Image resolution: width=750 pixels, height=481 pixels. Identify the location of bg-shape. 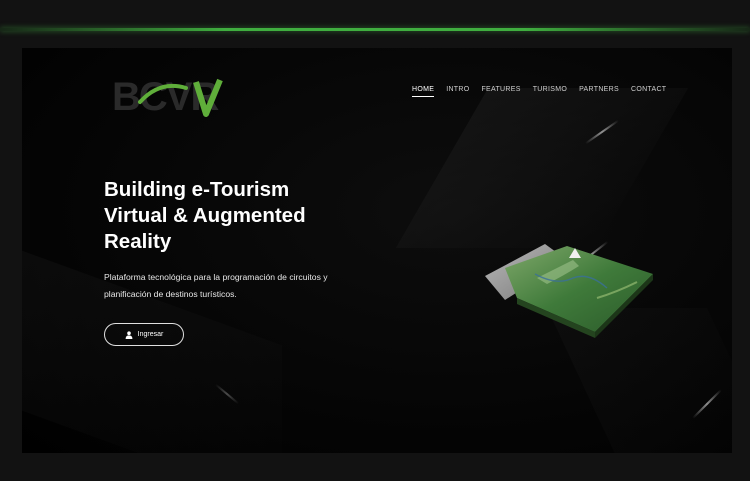
(542, 168).